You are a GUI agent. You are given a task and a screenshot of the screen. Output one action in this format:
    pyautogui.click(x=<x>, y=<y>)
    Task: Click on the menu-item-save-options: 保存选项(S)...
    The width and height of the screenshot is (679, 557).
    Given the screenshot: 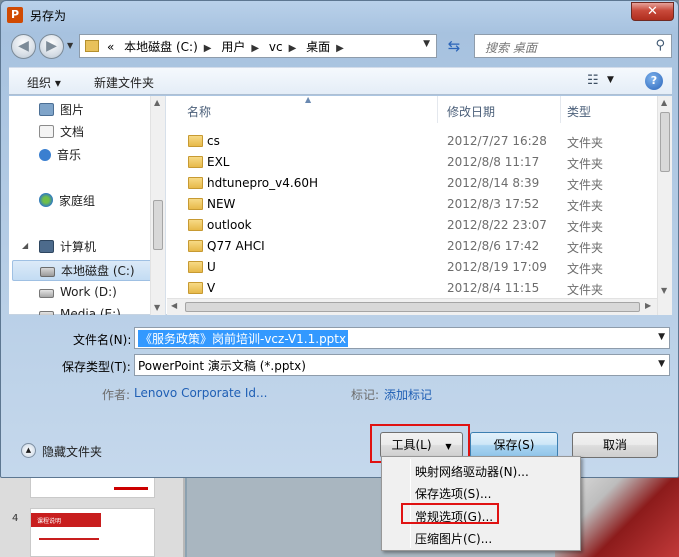 What is the action you would take?
    pyautogui.click(x=453, y=493)
    